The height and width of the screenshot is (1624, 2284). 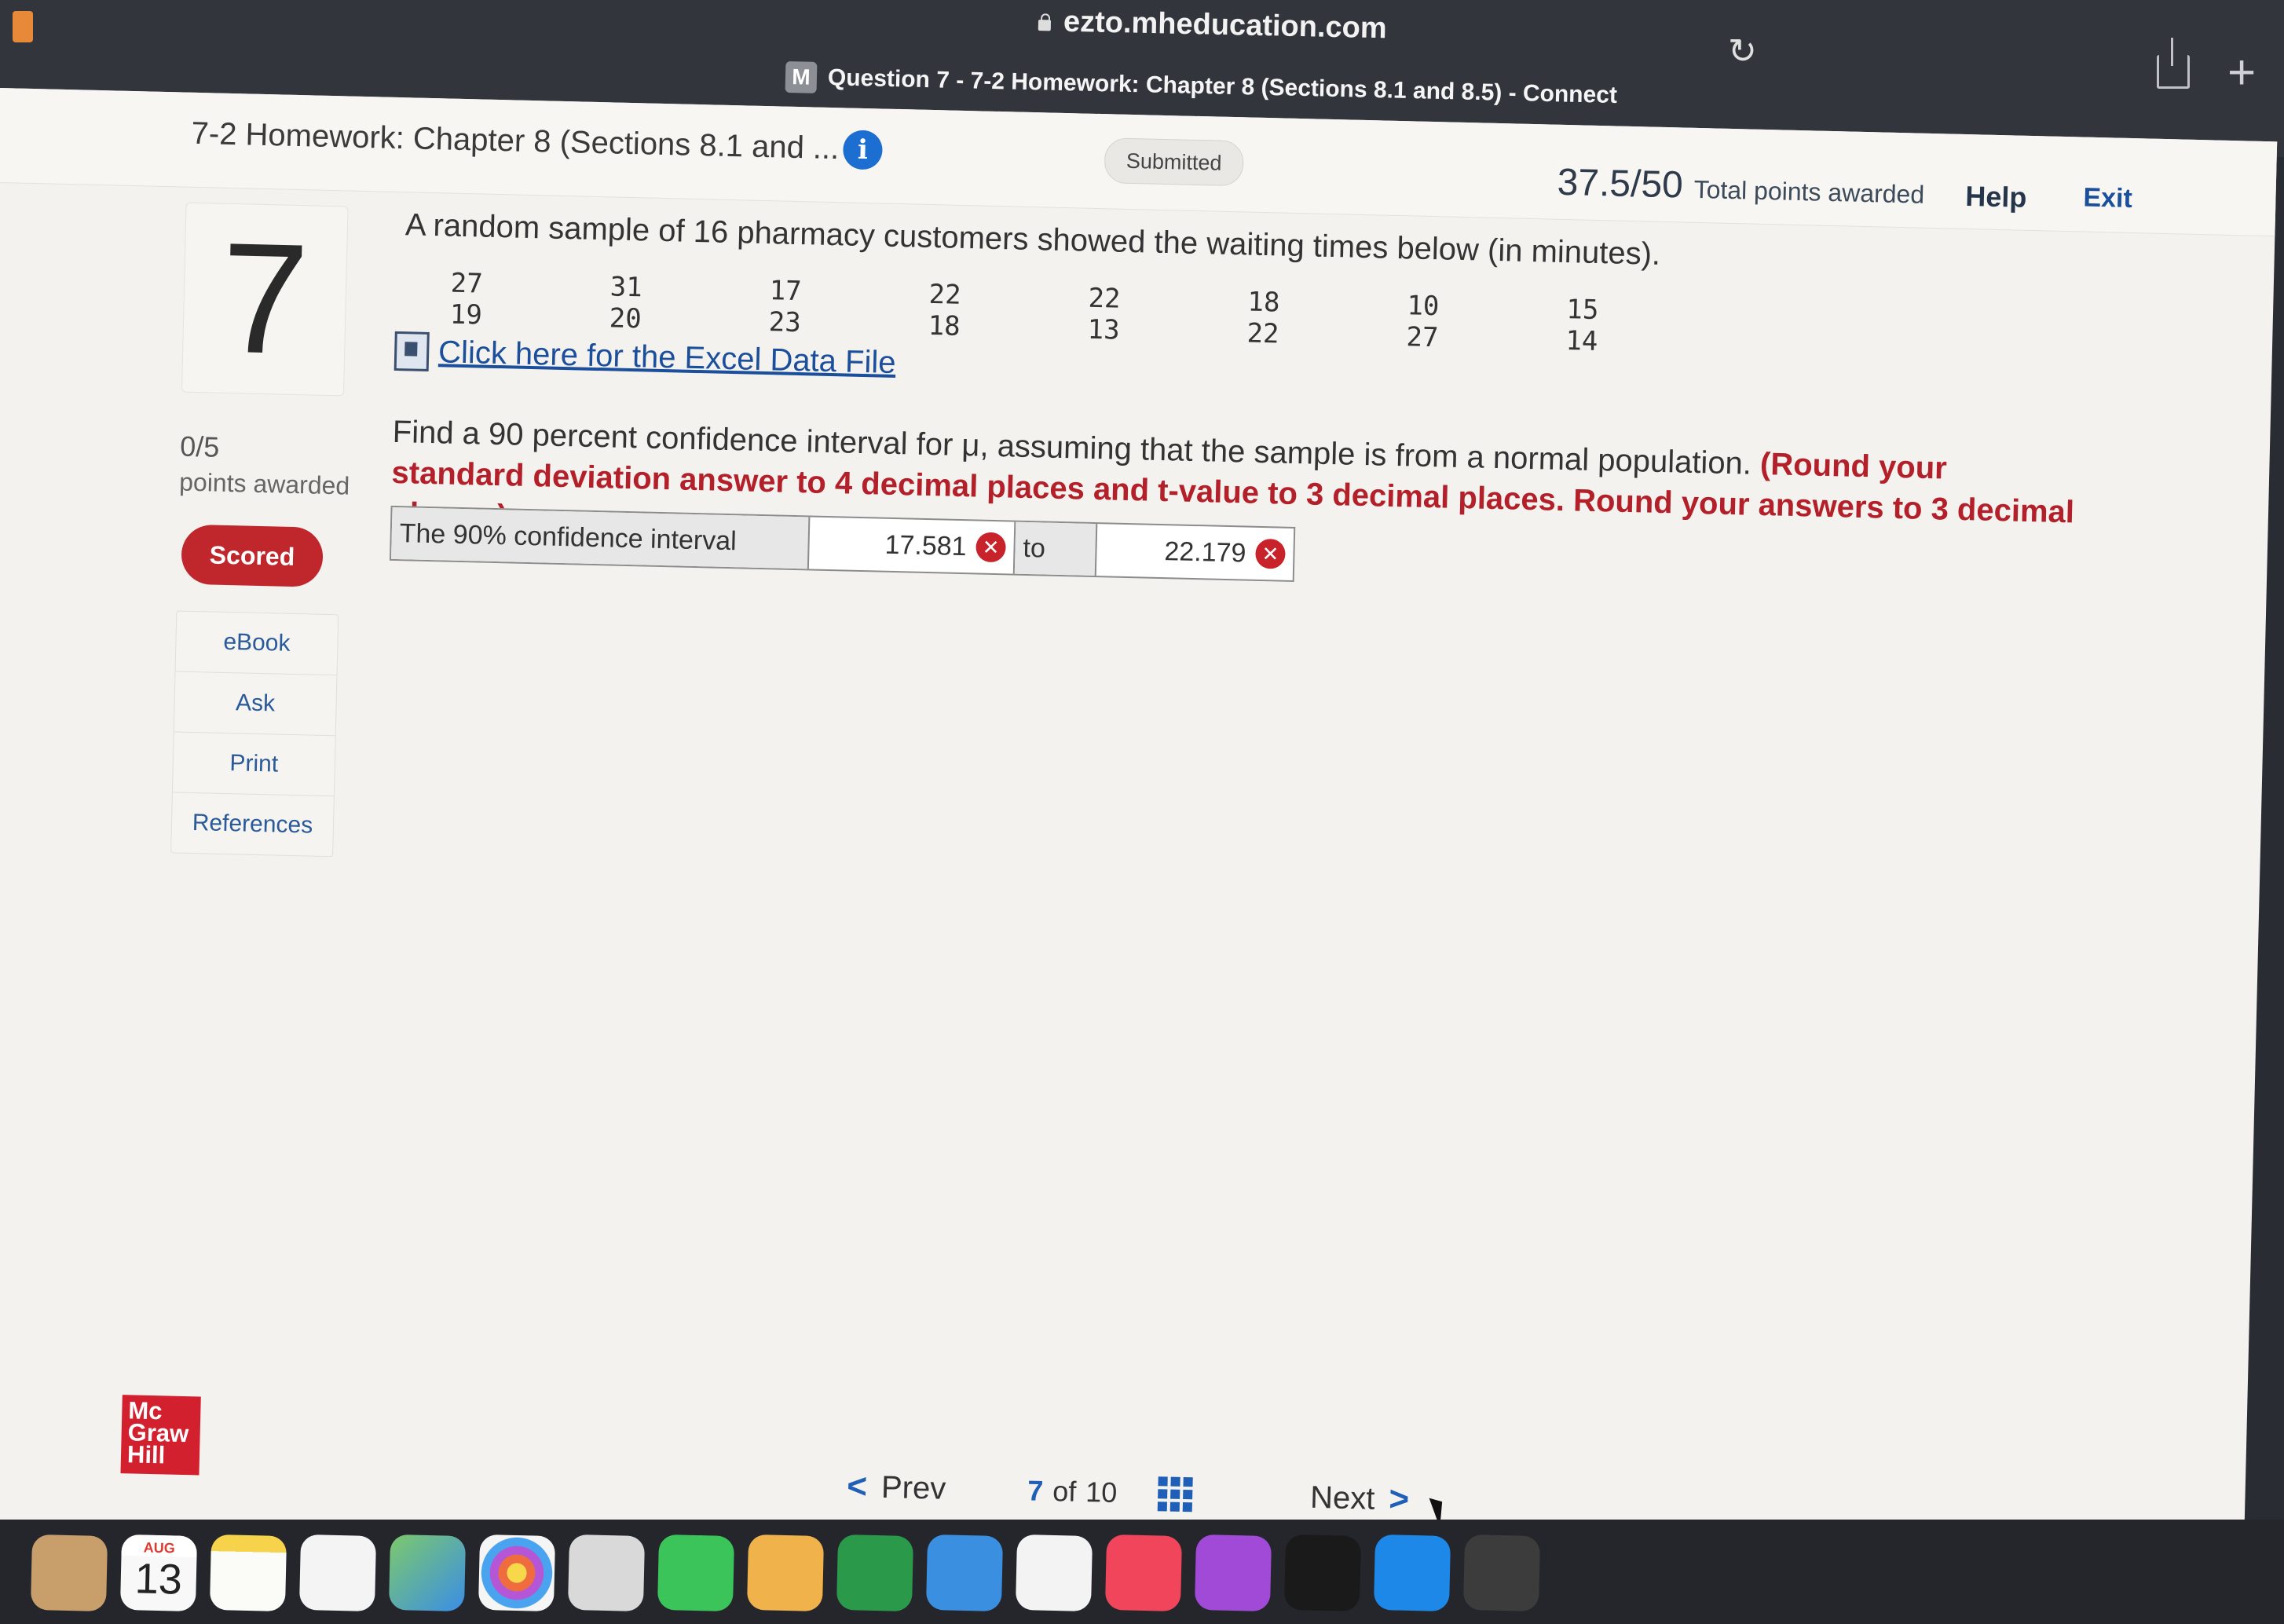 I want to click on of-label: of, so click(x=1064, y=1491).